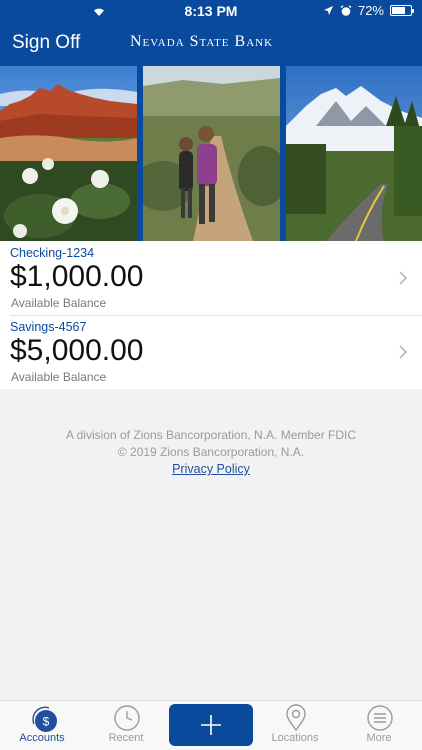  I want to click on tab-label: Locations, so click(295, 738).